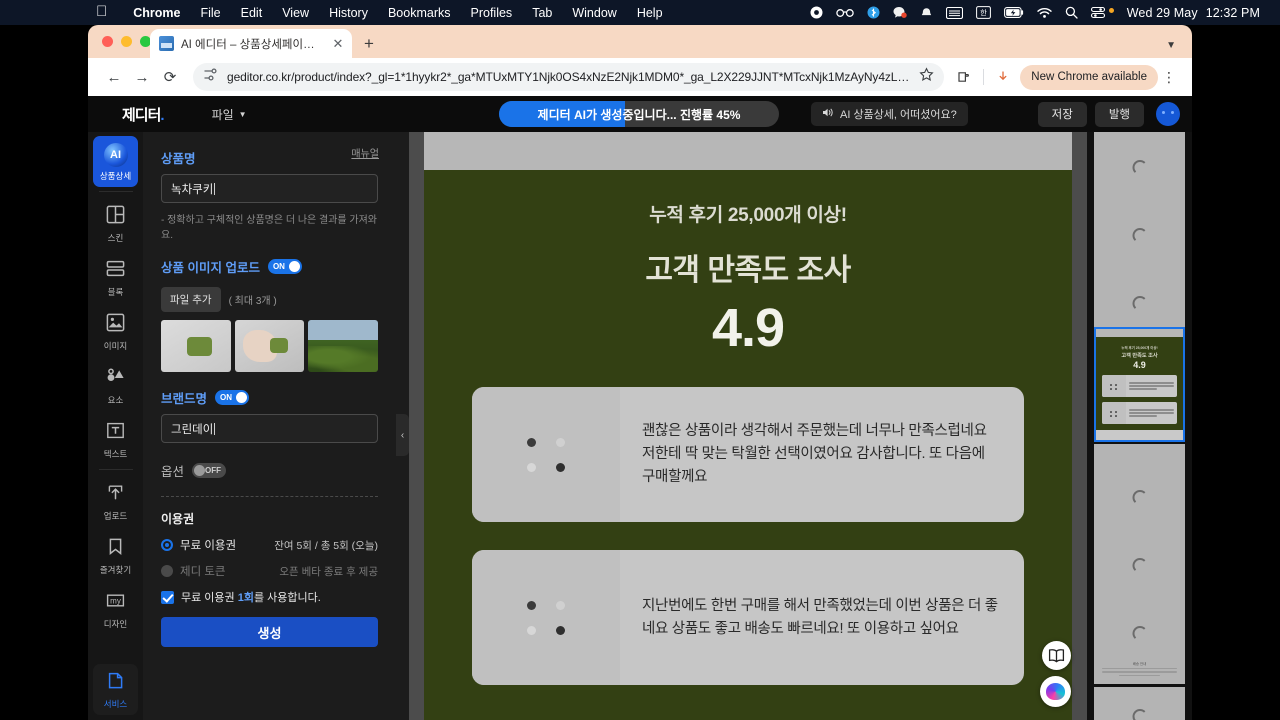  Describe the element at coordinates (640, 41) in the screenshot. I see `tab-strip: AI 에디터 – 상품상세페이지 생성 ✕ + ▼` at that location.